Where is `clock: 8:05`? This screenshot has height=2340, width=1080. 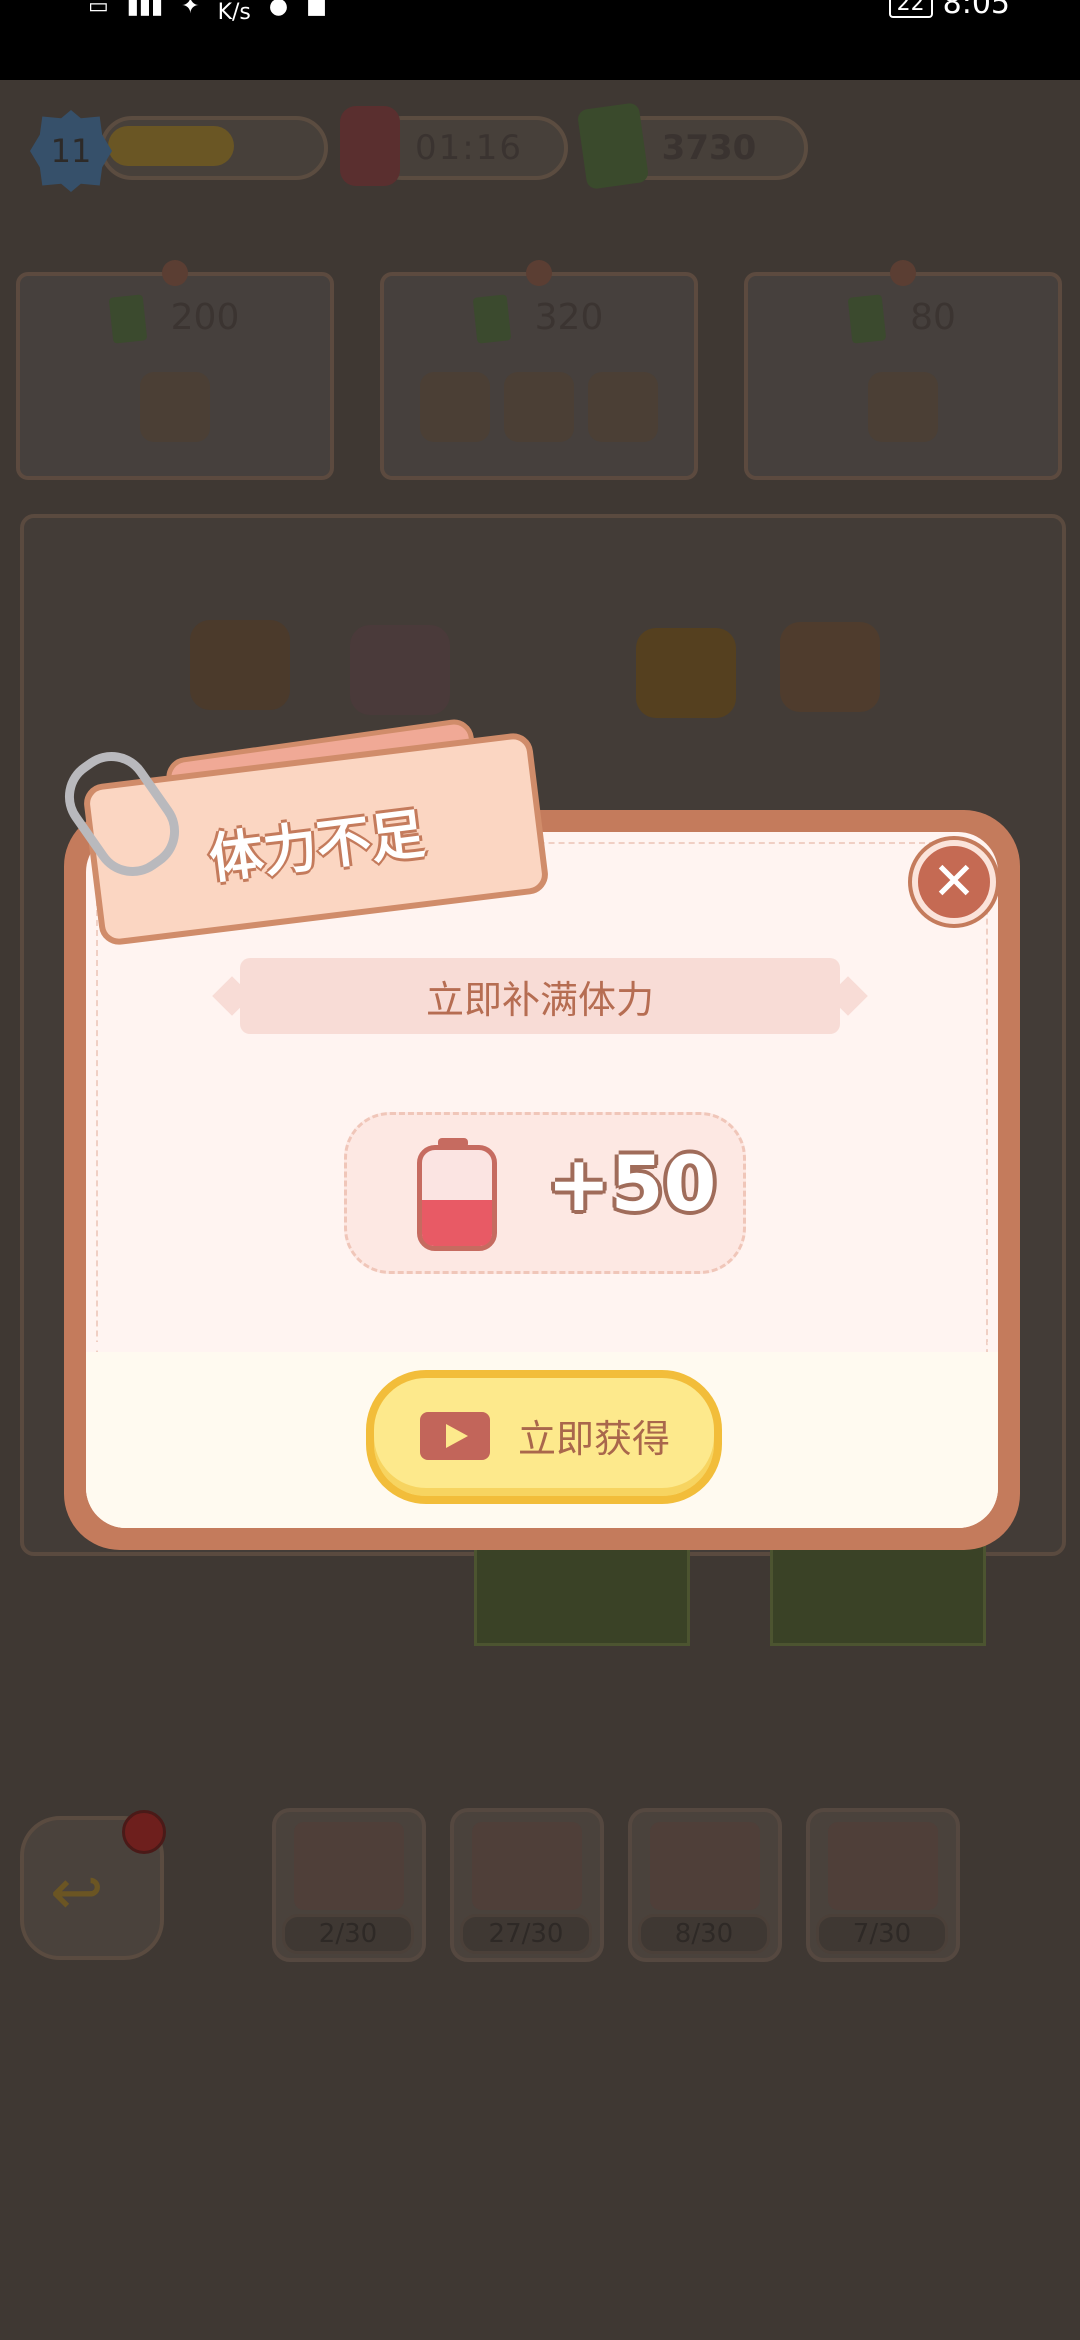 clock: 8:05 is located at coordinates (976, 10).